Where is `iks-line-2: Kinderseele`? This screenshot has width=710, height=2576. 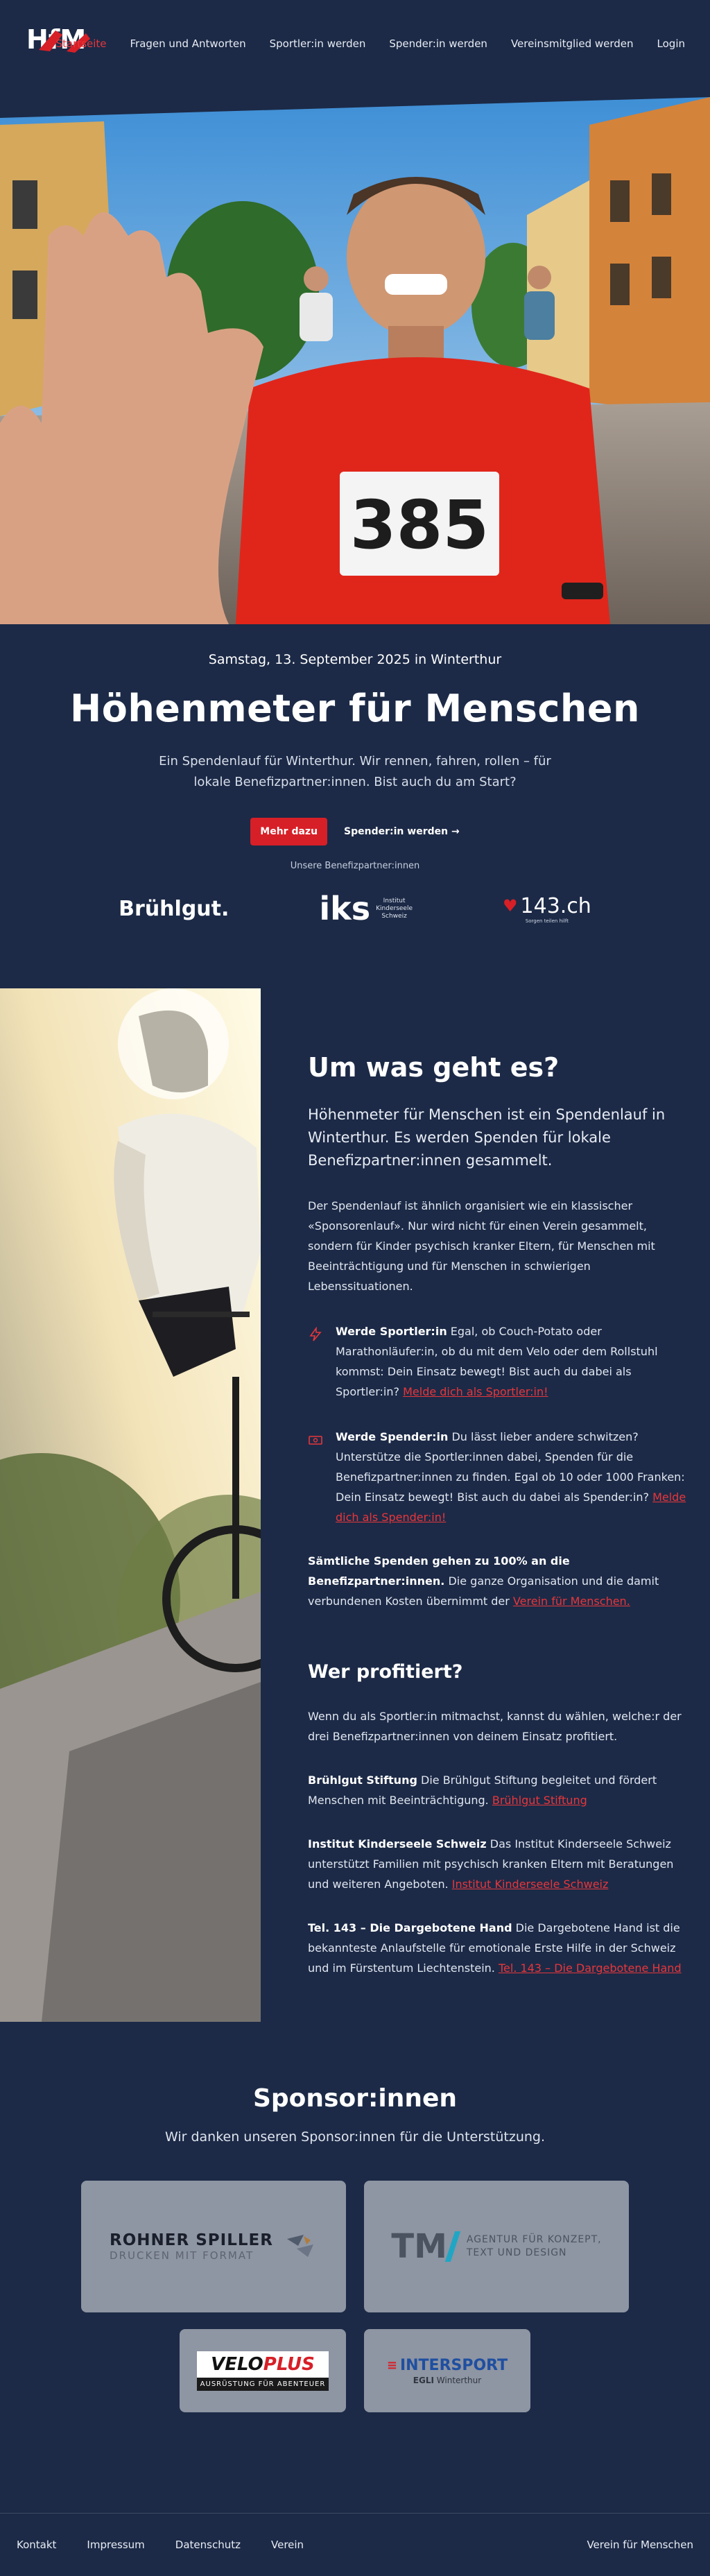
iks-line-2: Kinderseele is located at coordinates (394, 908).